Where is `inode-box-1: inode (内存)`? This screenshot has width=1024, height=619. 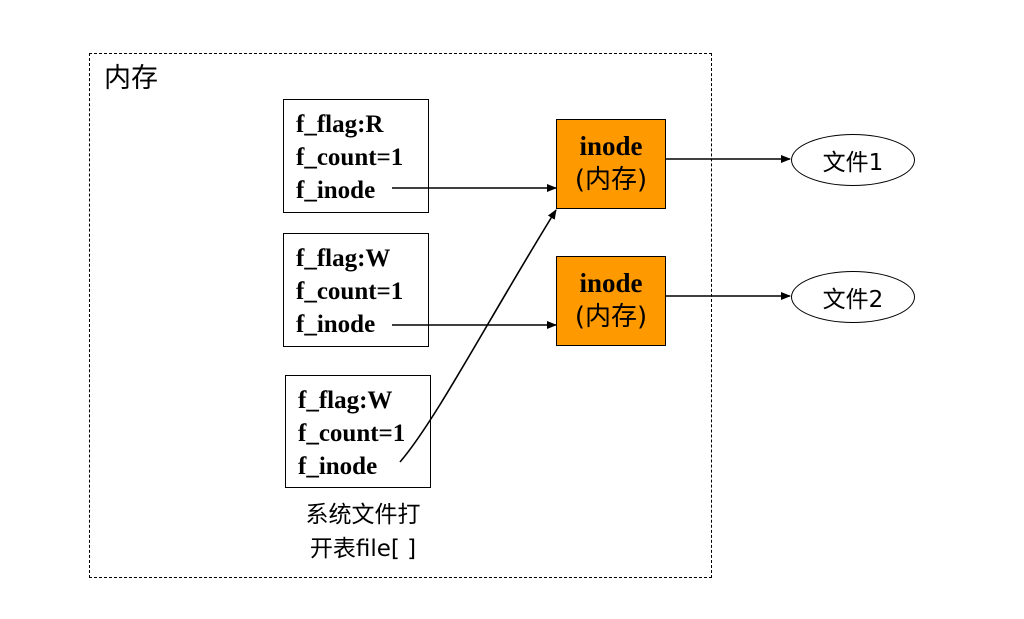
inode-box-1: inode (内存) is located at coordinates (611, 164).